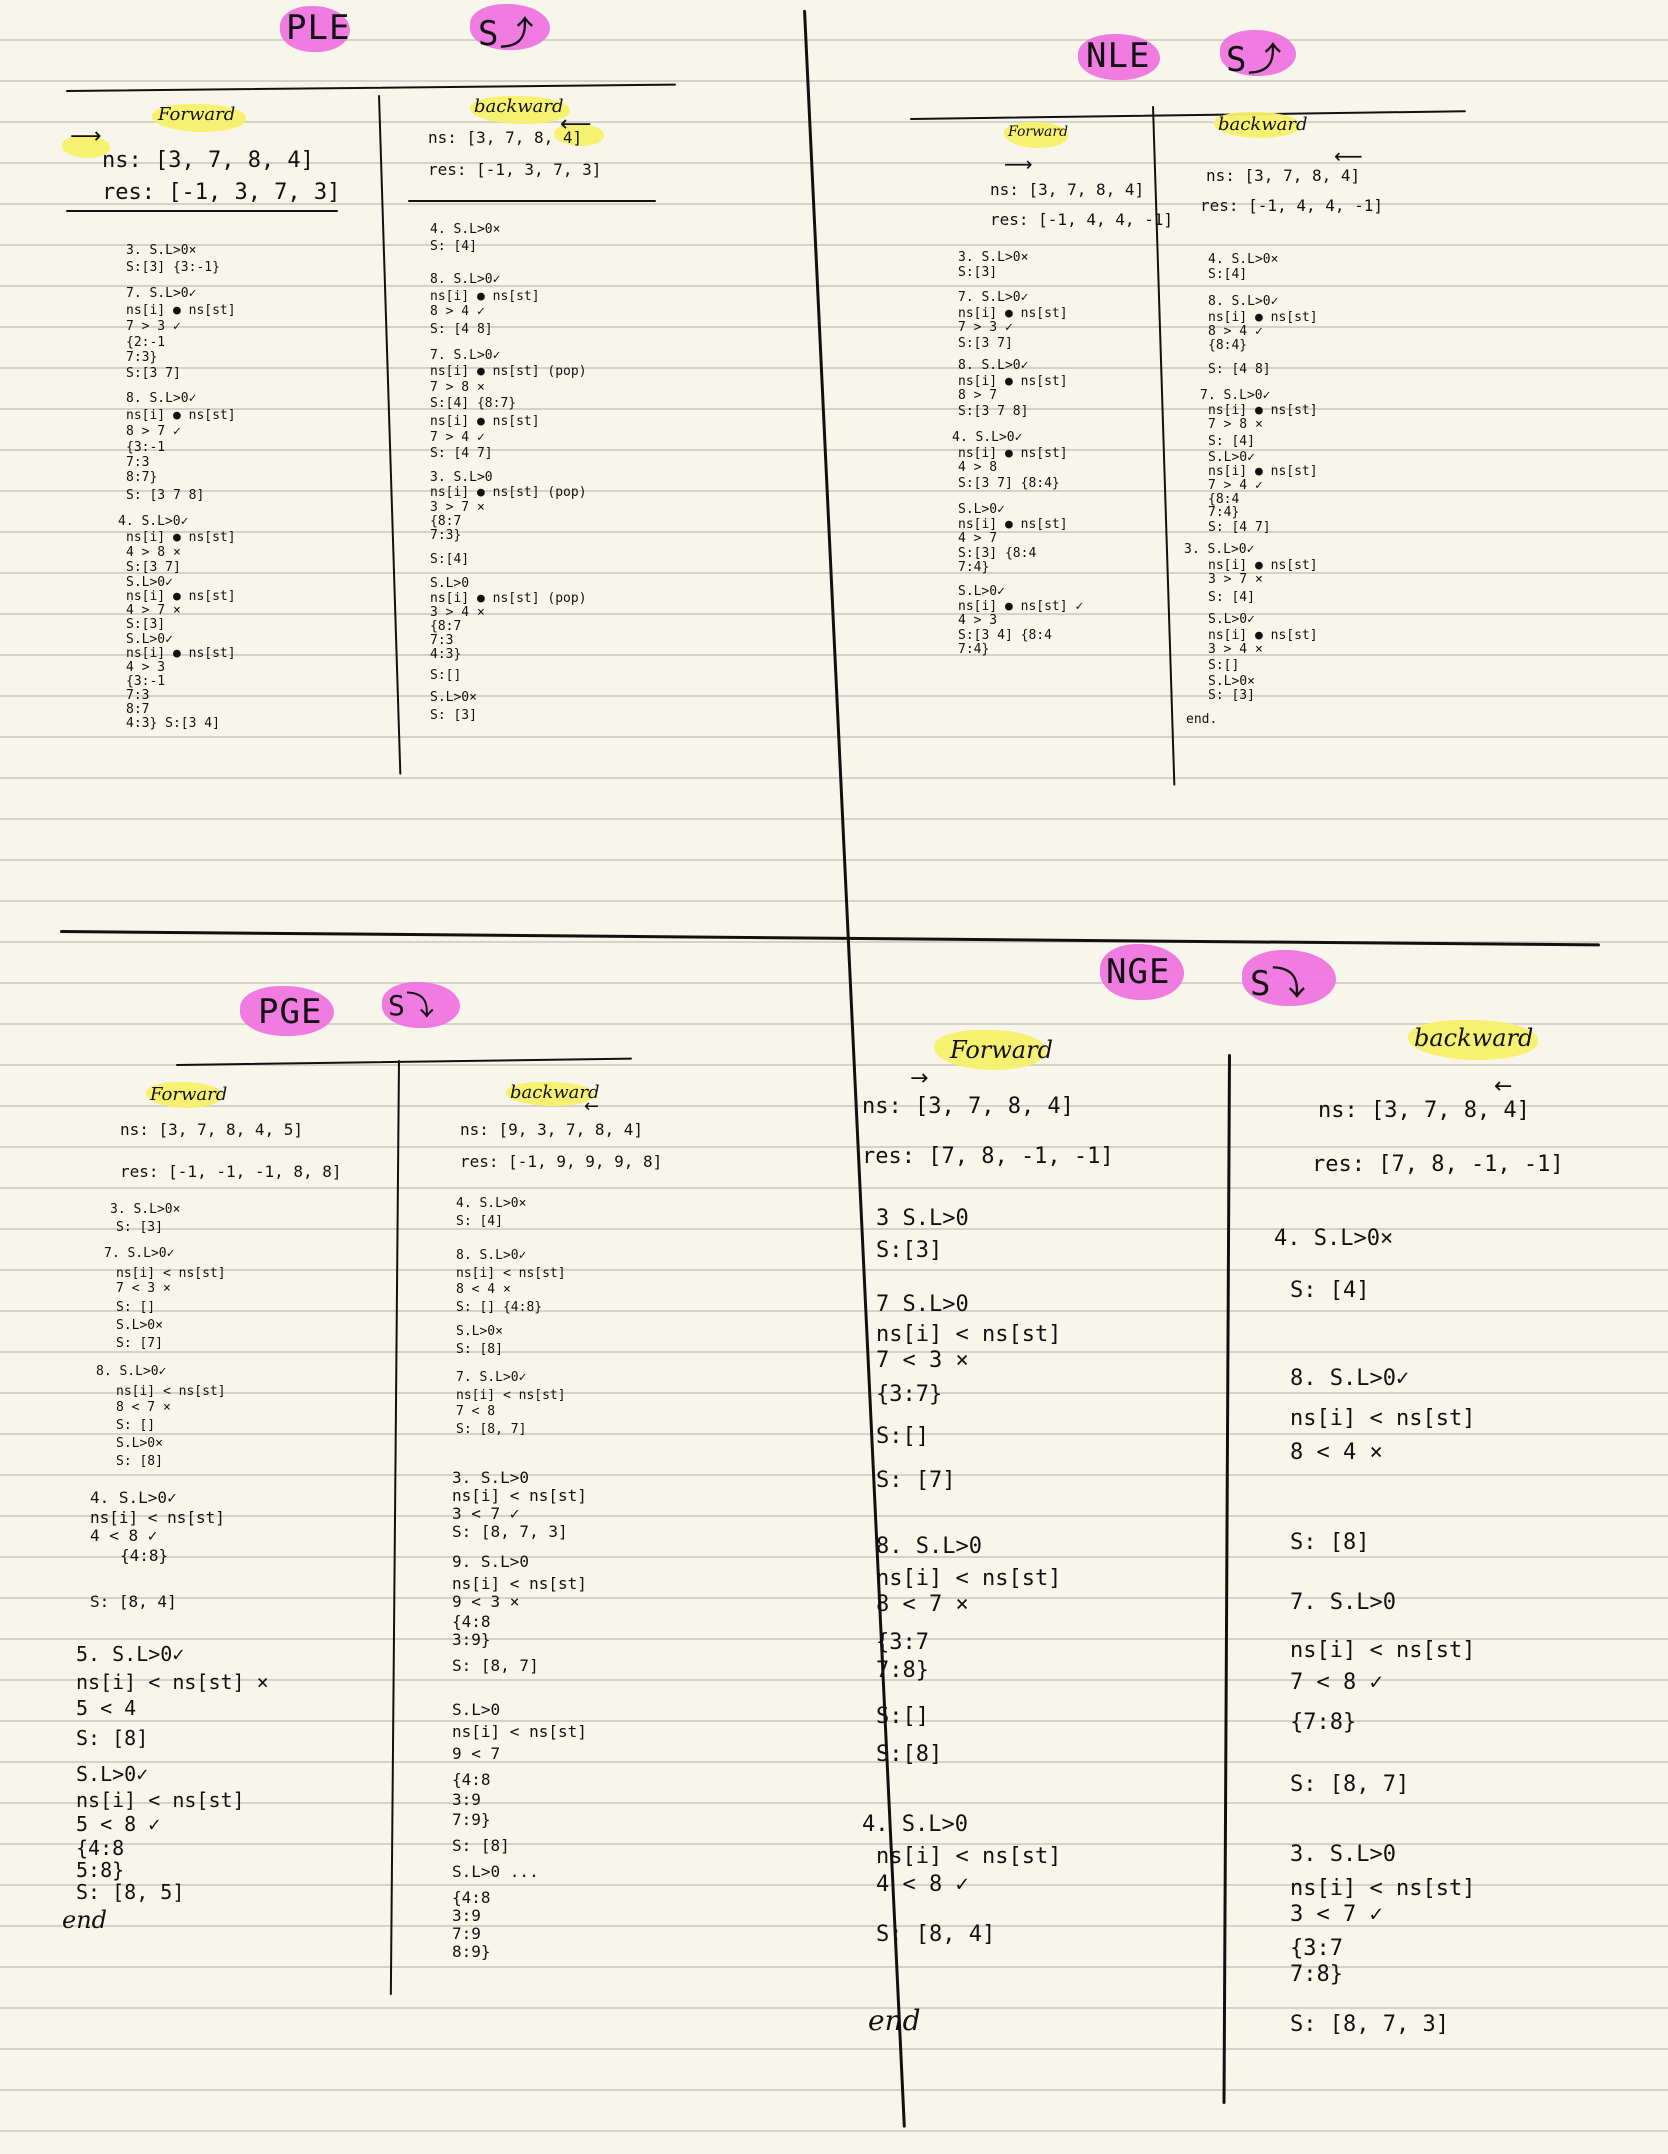 Image resolution: width=1668 pixels, height=2154 pixels. Describe the element at coordinates (506, 34) in the screenshot. I see `ple-stack-label: S⤴` at that location.